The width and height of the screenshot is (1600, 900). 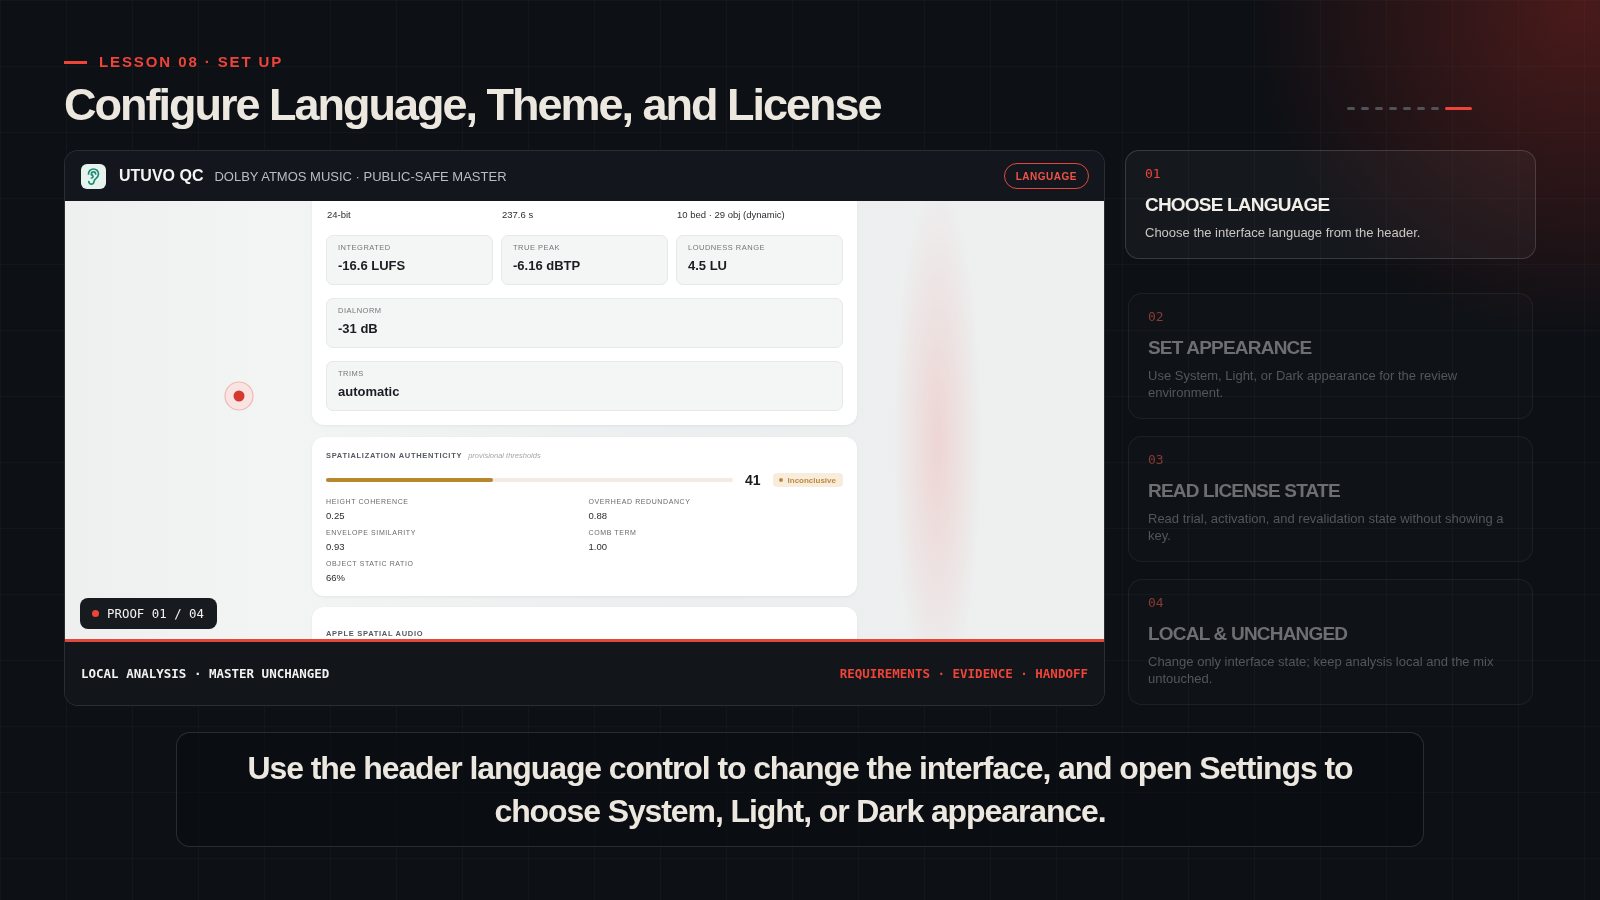 I want to click on step-description: Use System, Light, or Dark appearance for the review environment., so click(x=1303, y=384).